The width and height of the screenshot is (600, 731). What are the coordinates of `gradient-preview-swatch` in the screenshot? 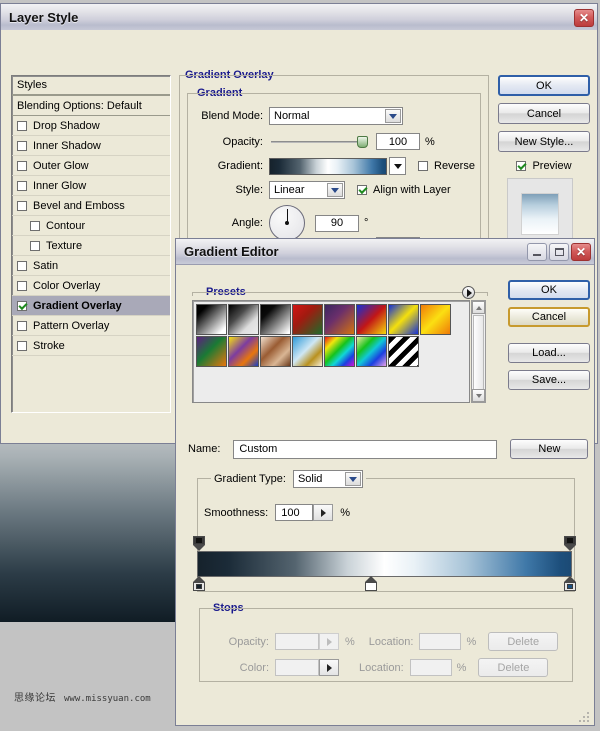 It's located at (328, 166).